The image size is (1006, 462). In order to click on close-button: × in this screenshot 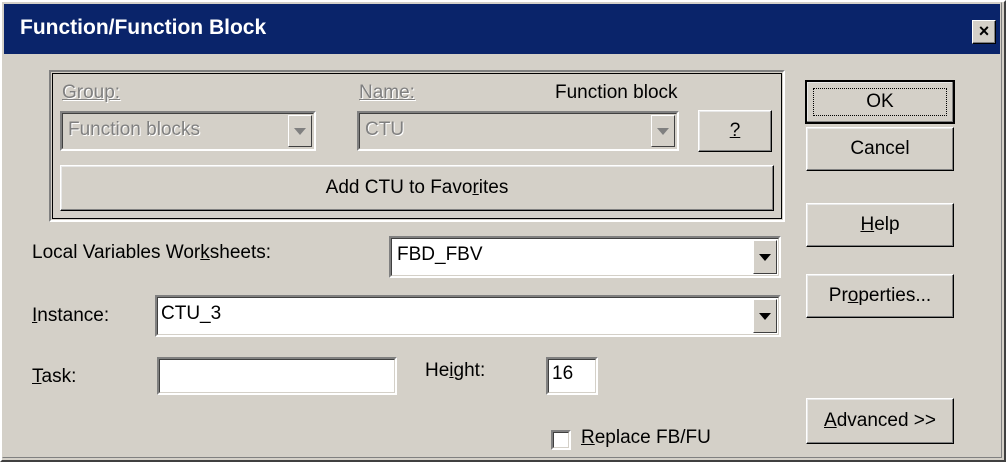, I will do `click(984, 32)`.